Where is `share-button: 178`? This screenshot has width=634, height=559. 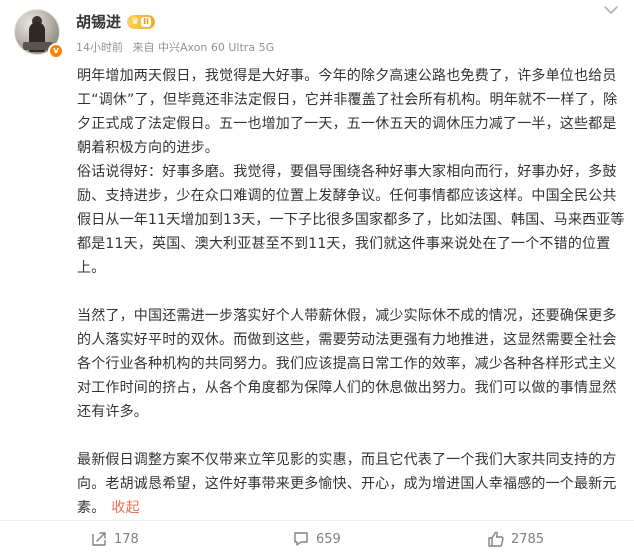 share-button: 178 is located at coordinates (114, 539).